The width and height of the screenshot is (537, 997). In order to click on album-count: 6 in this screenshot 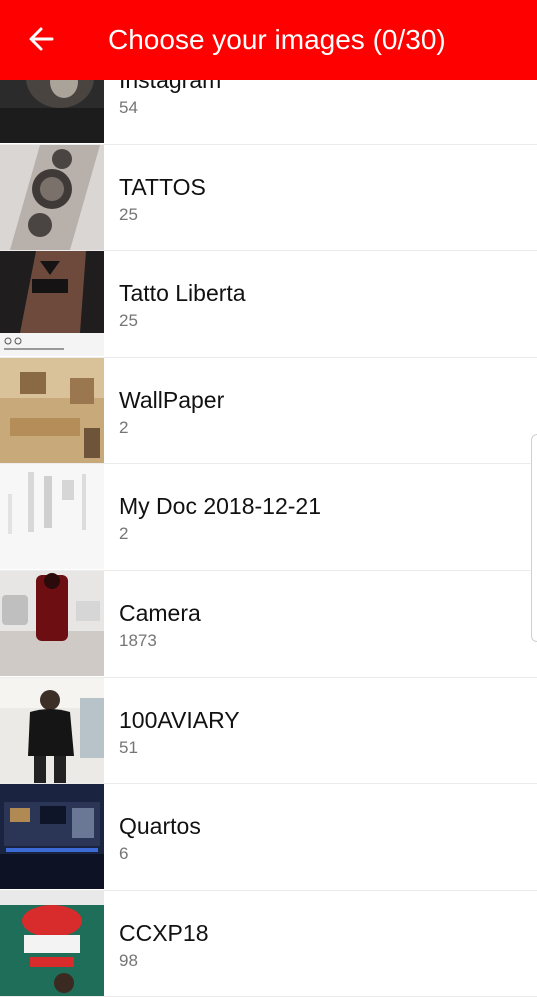, I will do `click(124, 854)`.